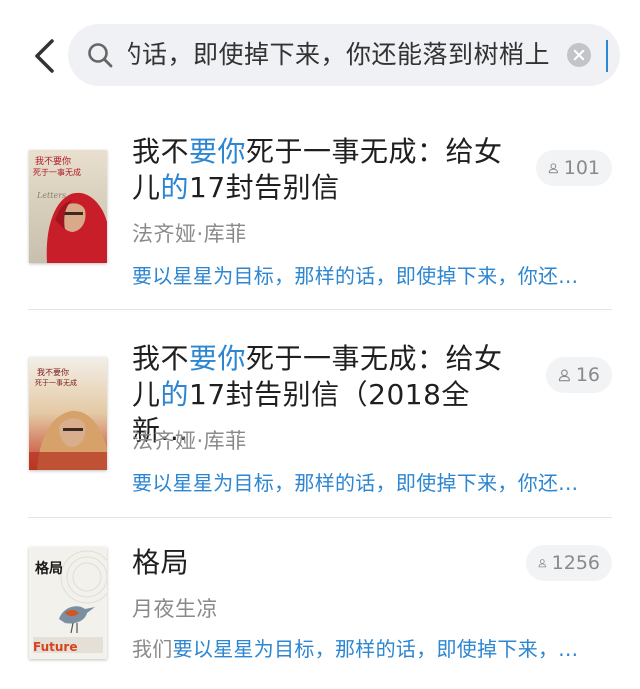 This screenshot has height=689, width=640. I want to click on clear-search-button, so click(579, 55).